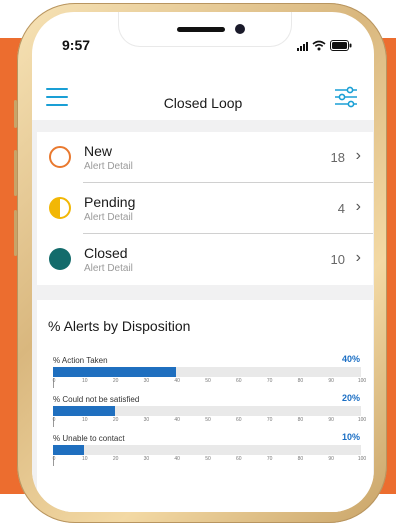 This screenshot has width=396, height=523. What do you see at coordinates (337, 259) in the screenshot?
I see `status-count: 10` at bounding box center [337, 259].